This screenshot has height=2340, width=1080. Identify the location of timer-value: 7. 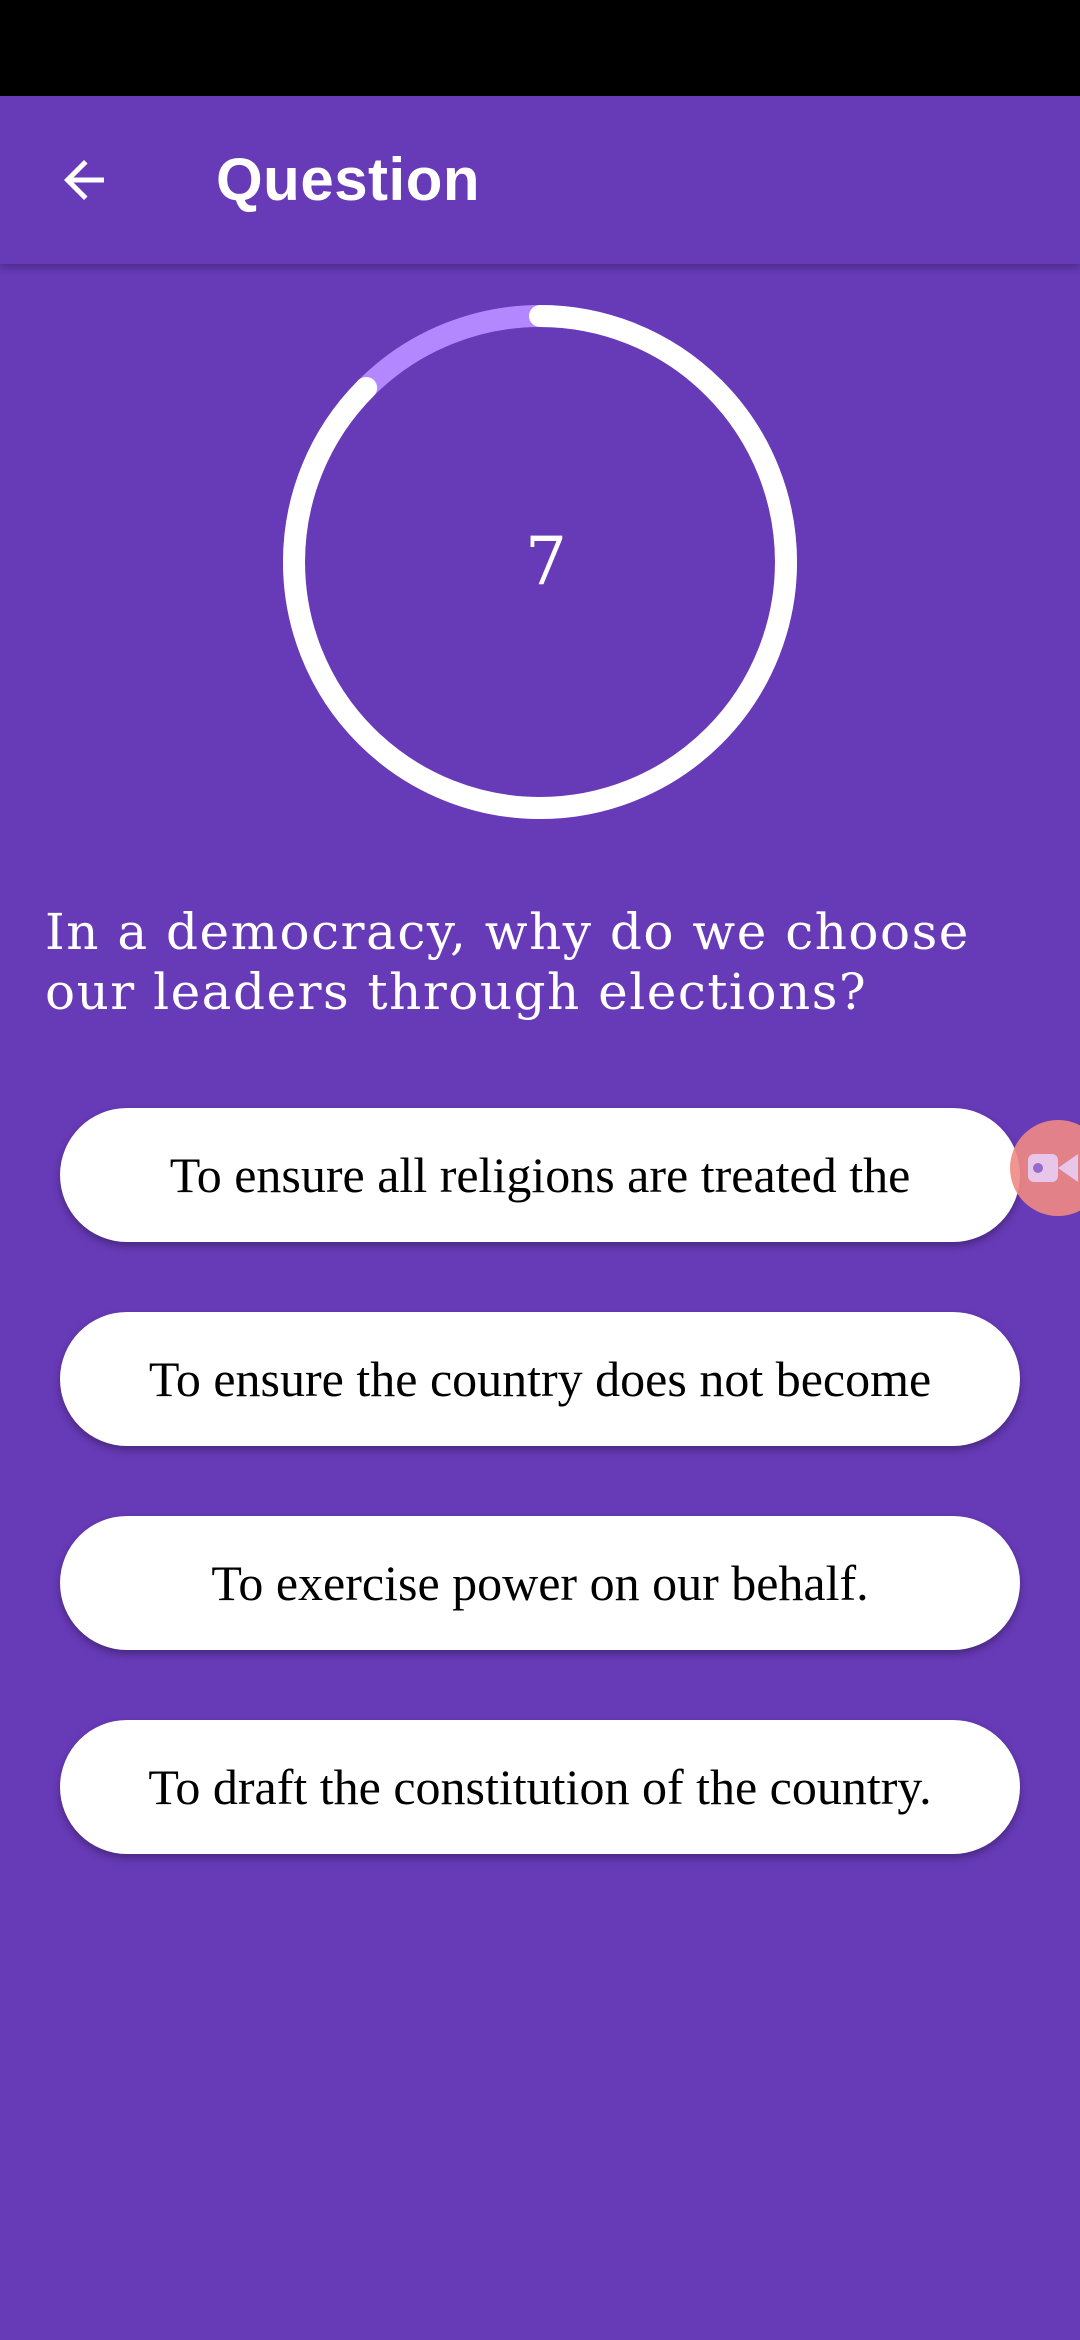
(546, 561).